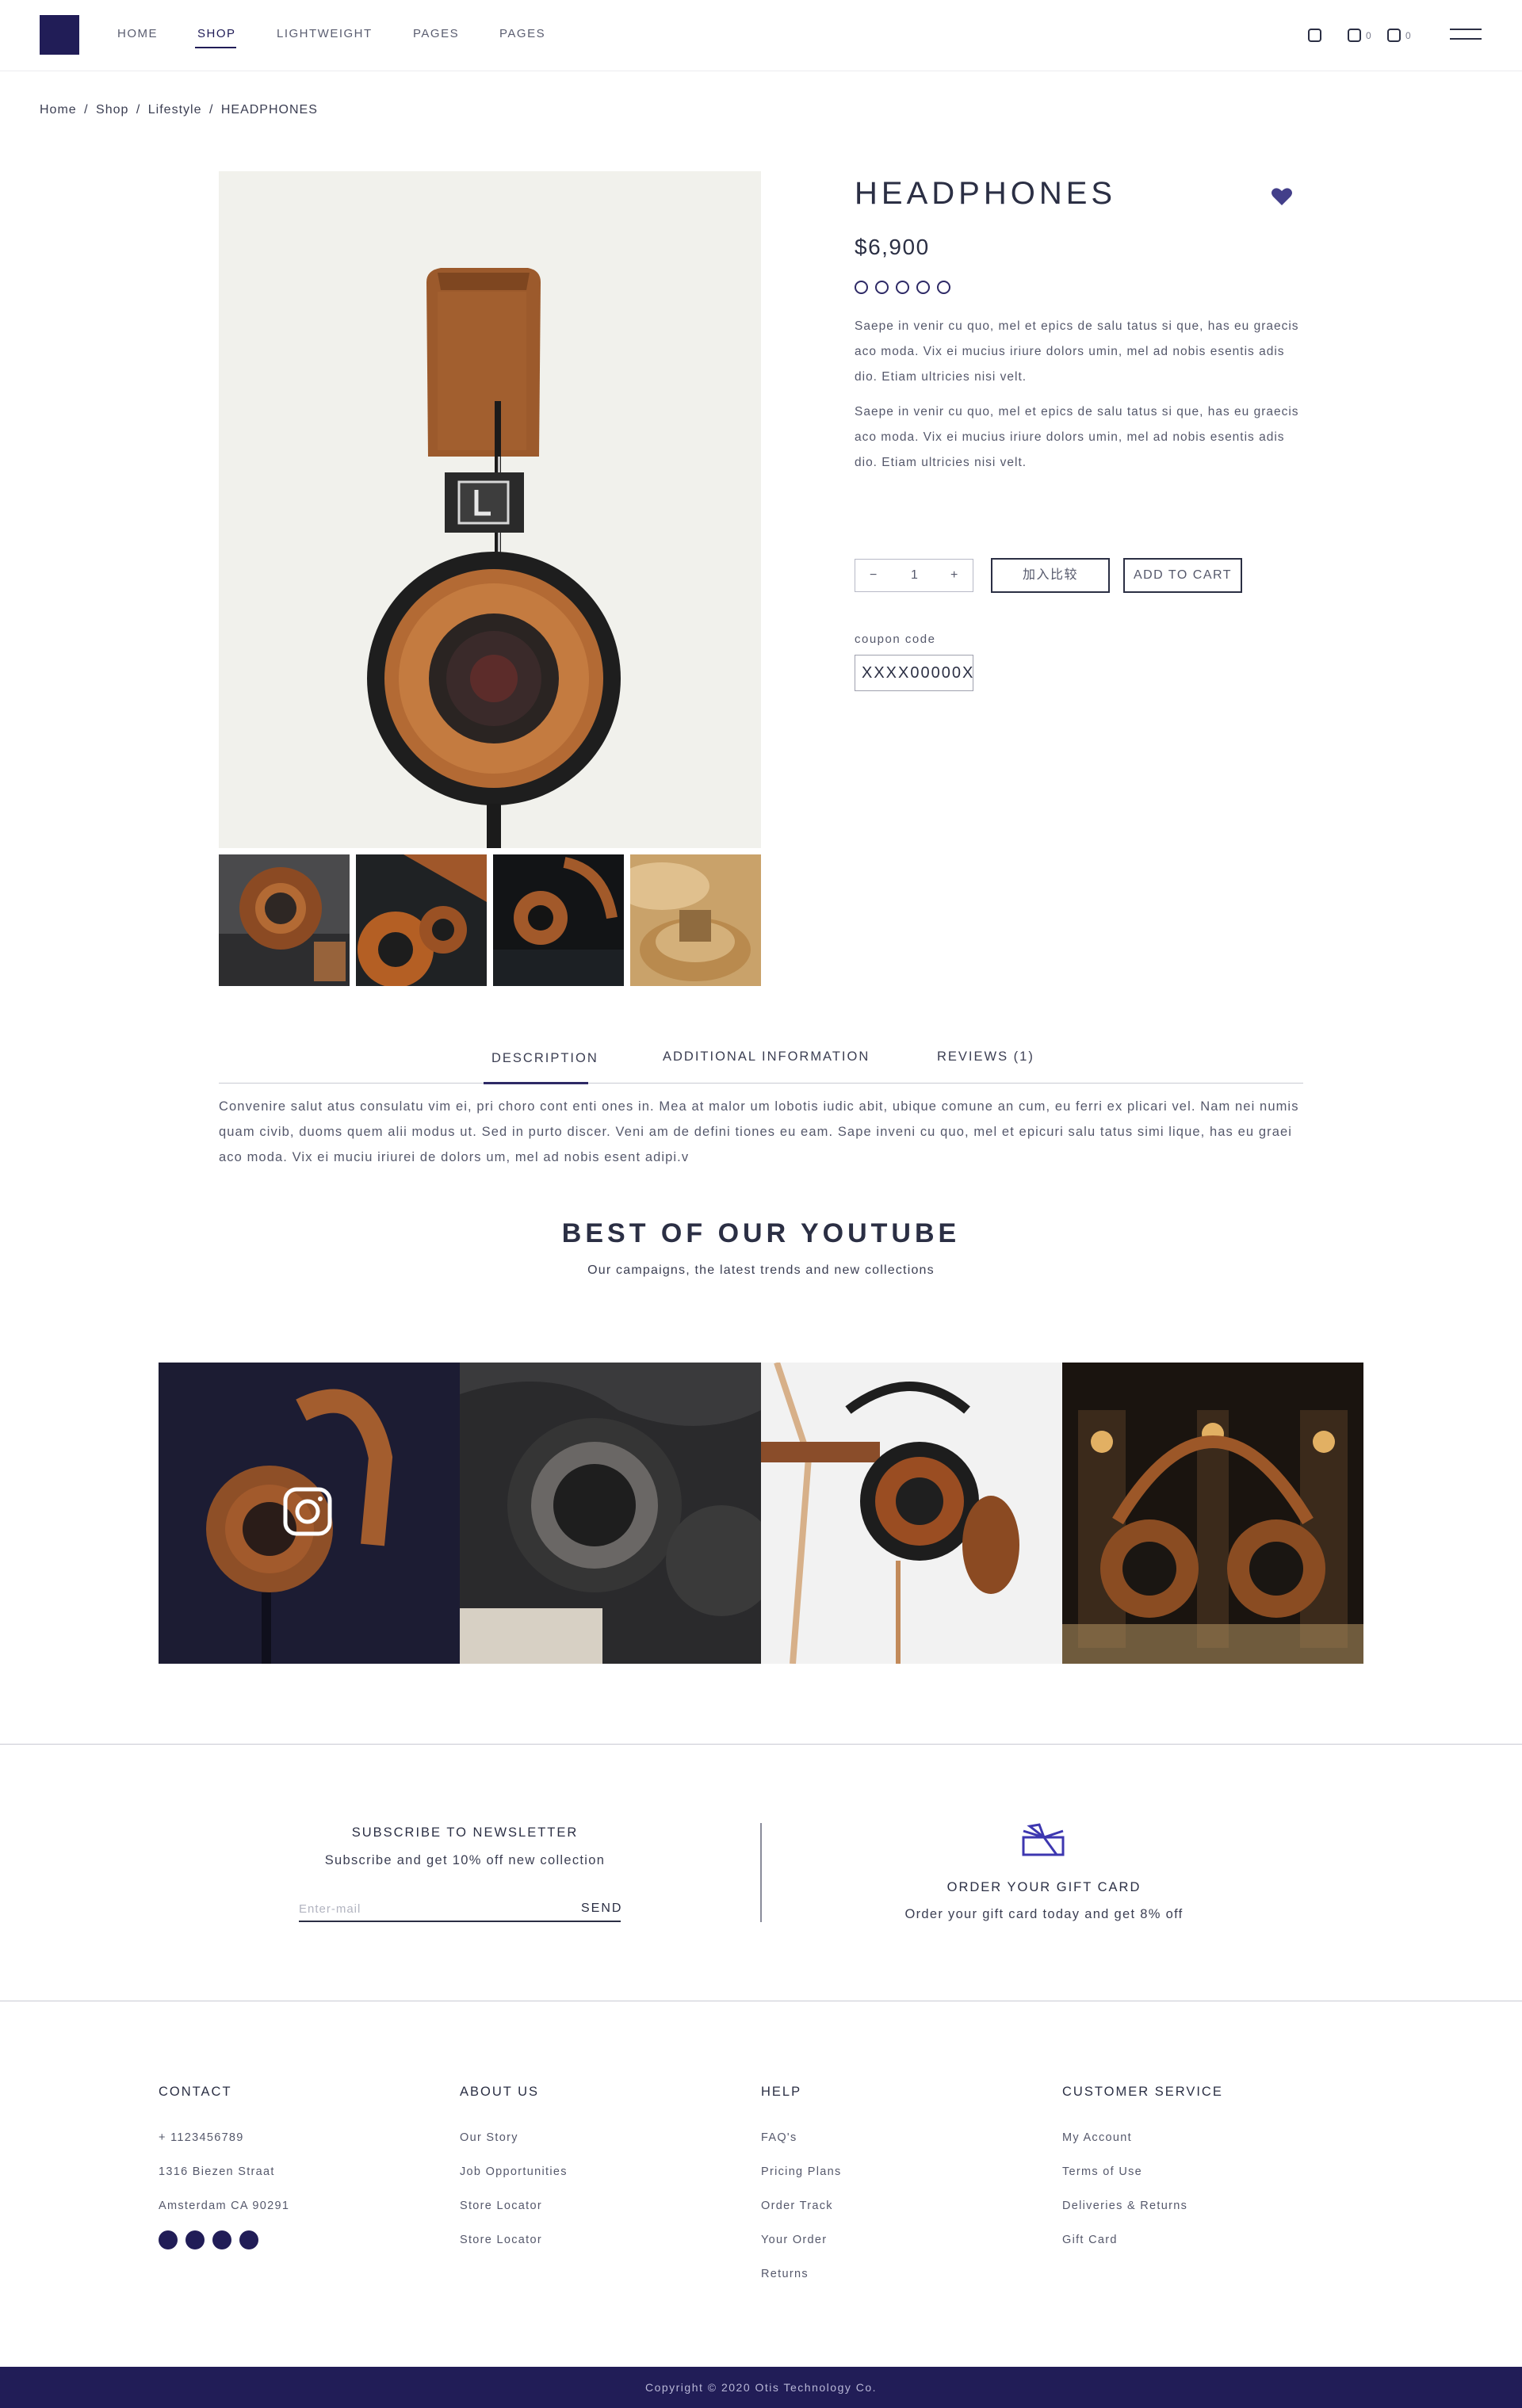 The image size is (1522, 2408). What do you see at coordinates (514, 2171) in the screenshot?
I see `footer-link-job-opportunities: Job Opportunities` at bounding box center [514, 2171].